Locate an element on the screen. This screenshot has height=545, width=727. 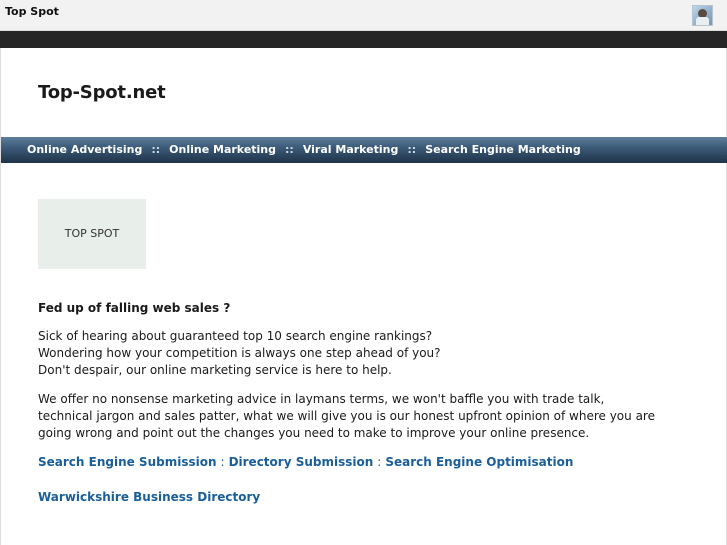
browser-top-bar: Top Spot is located at coordinates (363, 15).